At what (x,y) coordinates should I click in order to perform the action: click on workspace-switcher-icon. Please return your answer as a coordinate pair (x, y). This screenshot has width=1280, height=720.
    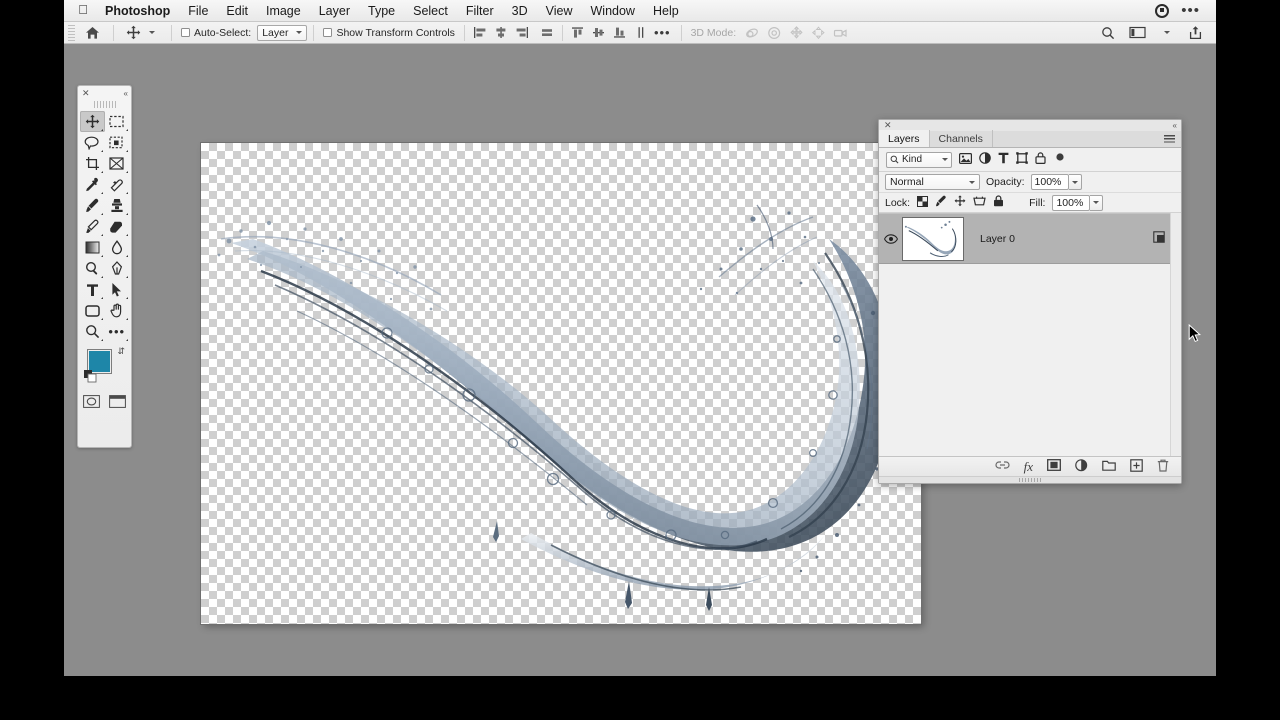
    Looking at the image, I should click on (1137, 33).